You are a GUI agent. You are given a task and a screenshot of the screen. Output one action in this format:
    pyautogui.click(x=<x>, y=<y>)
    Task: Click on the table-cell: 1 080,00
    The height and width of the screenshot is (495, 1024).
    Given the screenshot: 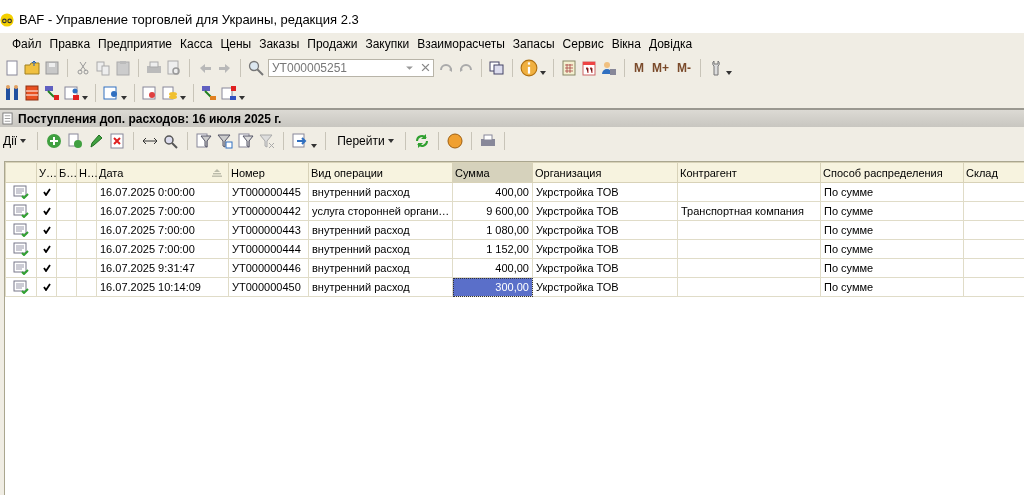 What is the action you would take?
    pyautogui.click(x=492, y=230)
    